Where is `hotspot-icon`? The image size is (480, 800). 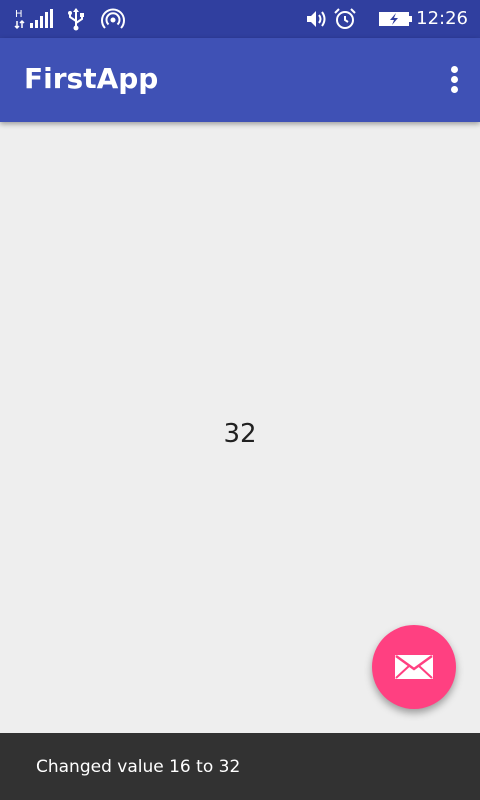
hotspot-icon is located at coordinates (113, 18).